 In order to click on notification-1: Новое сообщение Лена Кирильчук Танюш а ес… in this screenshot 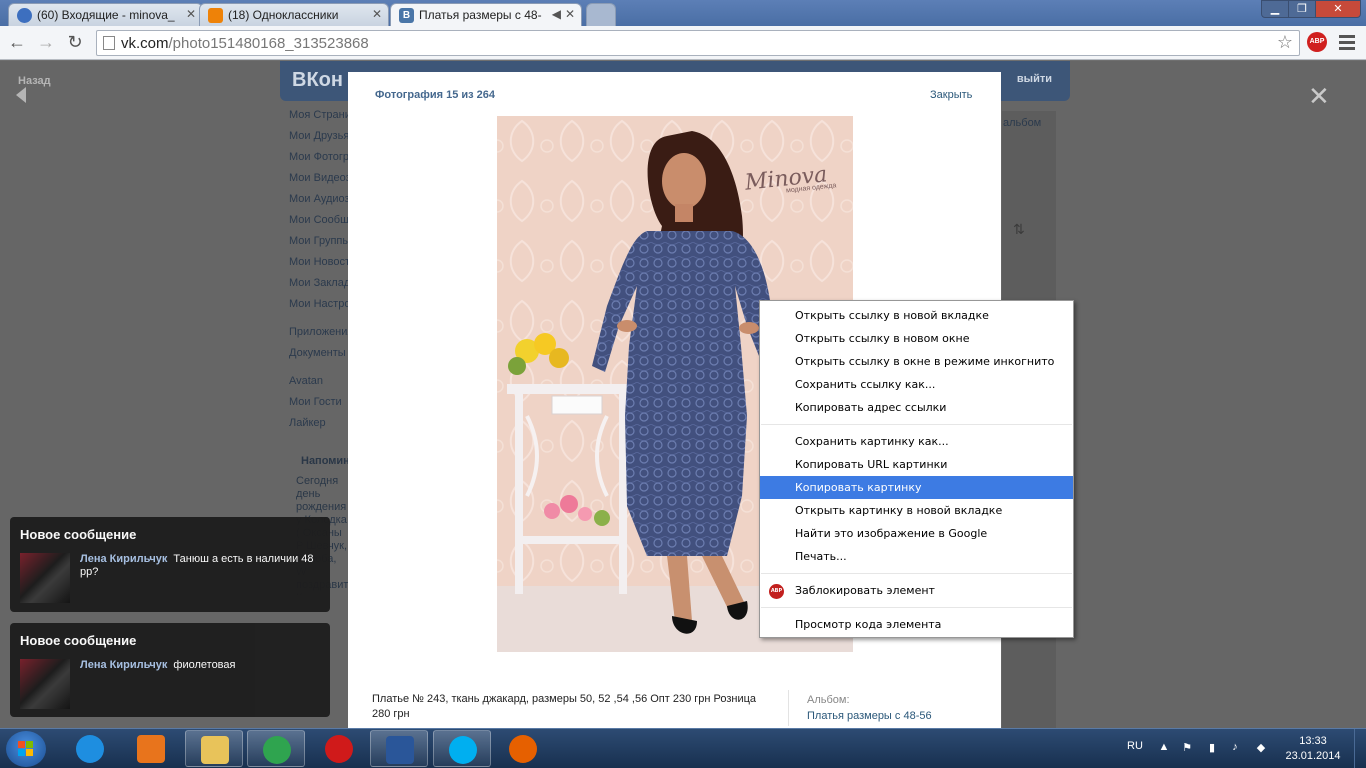, I will do `click(170, 564)`.